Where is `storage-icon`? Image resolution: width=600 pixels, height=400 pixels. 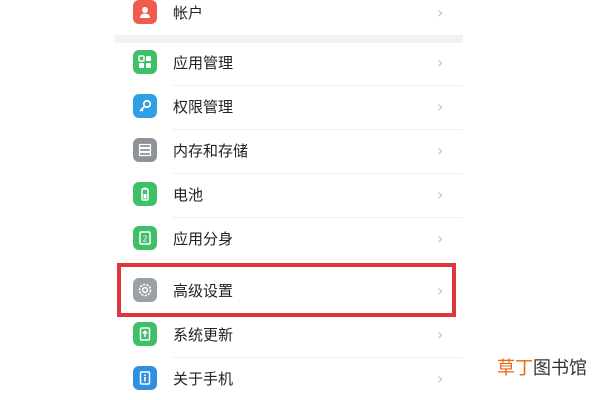
storage-icon is located at coordinates (145, 150).